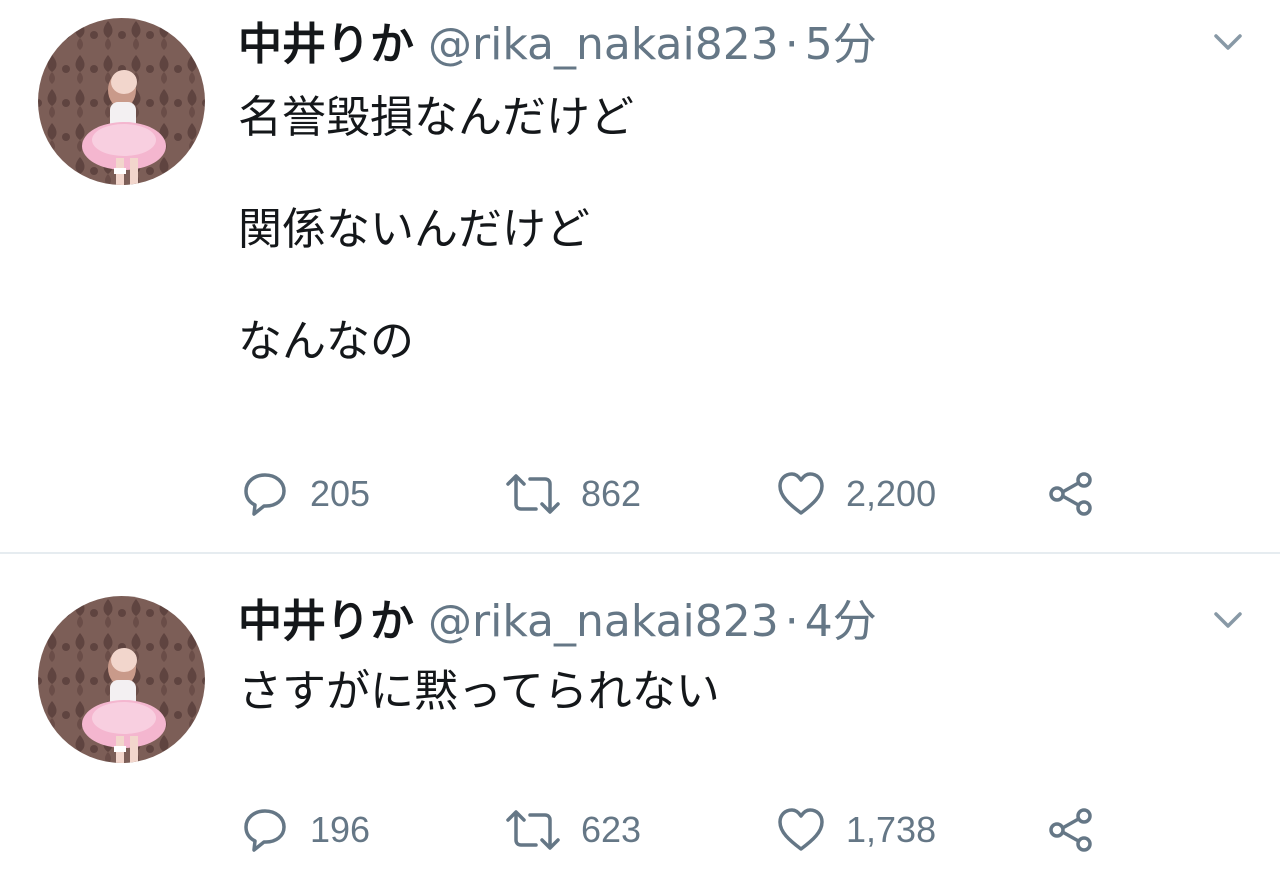 The width and height of the screenshot is (1280, 886). I want to click on tweet-header: 中井りか @rika_nakai823 · 4分, so click(557, 622).